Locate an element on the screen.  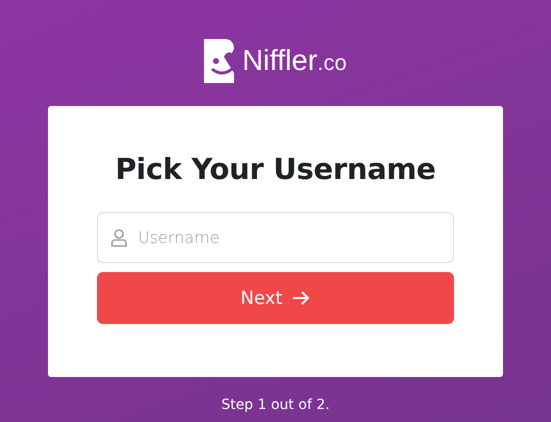
step-text: Step 1 out of 2. is located at coordinates (275, 405).